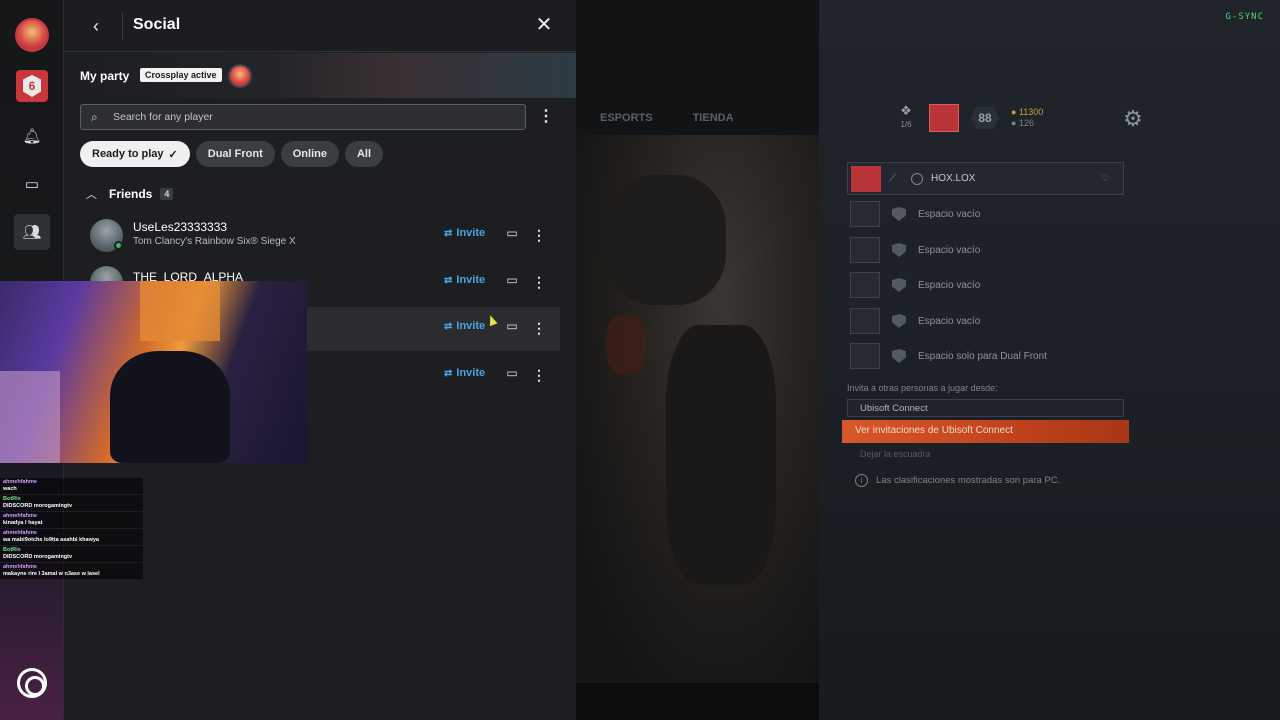  I want to click on game-tile-r6: 6, so click(32, 86).